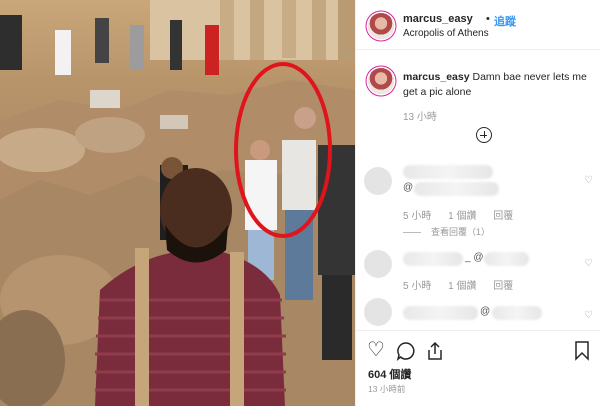  Describe the element at coordinates (484, 135) in the screenshot. I see `load-more-comments-button` at that location.